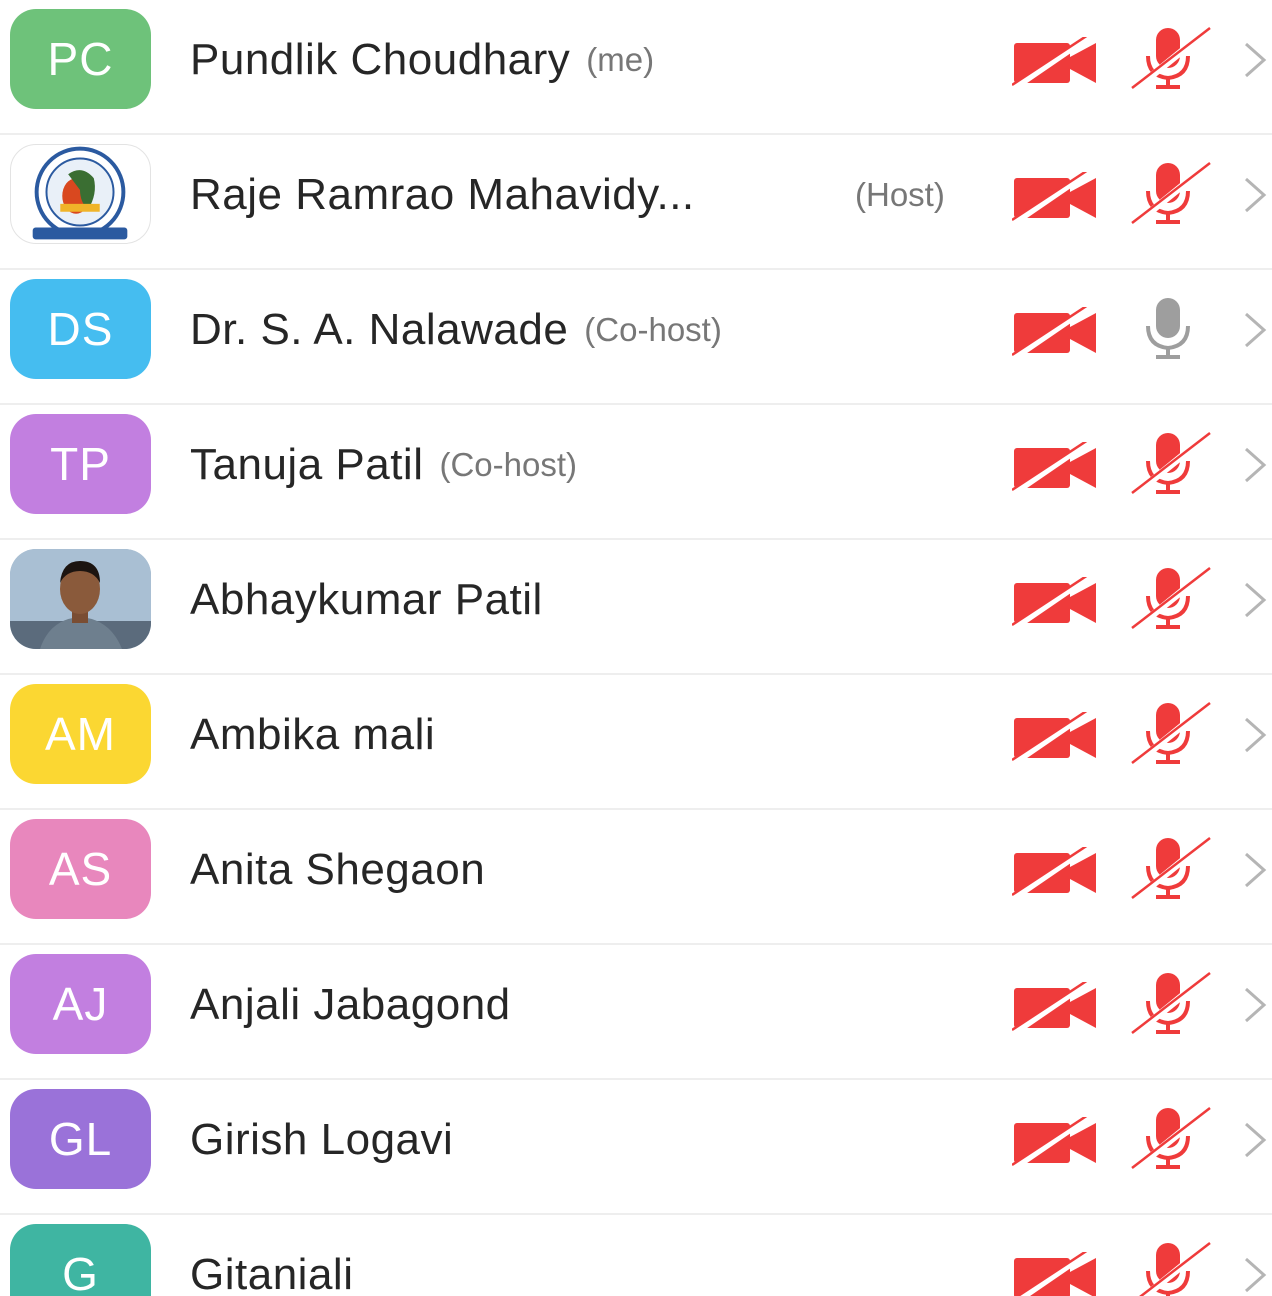  I want to click on participant-name: Girish Logavi, so click(322, 1139).